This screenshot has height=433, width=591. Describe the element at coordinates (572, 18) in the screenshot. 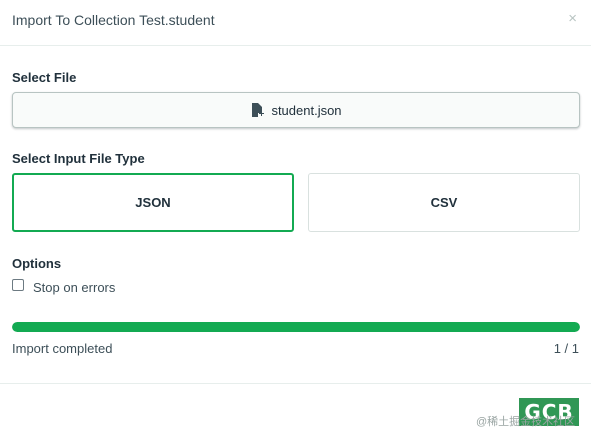

I see `close-icon: ×` at that location.